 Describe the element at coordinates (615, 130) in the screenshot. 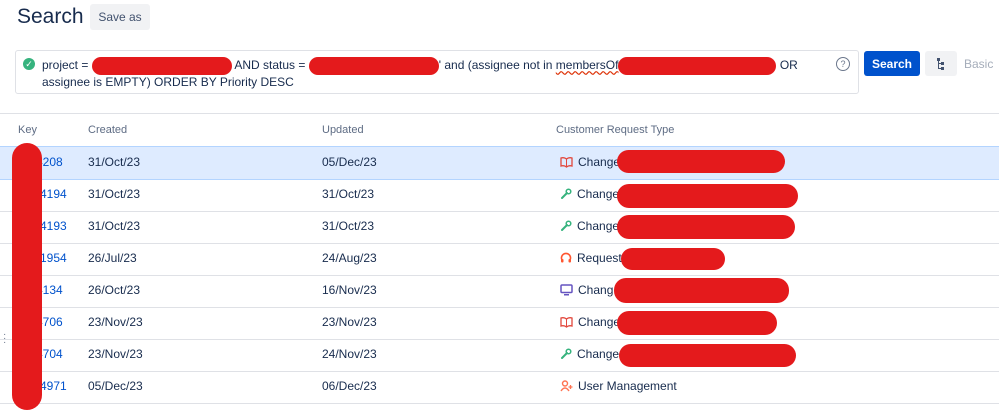

I see `column-header-request-type: Customer Request Type` at that location.